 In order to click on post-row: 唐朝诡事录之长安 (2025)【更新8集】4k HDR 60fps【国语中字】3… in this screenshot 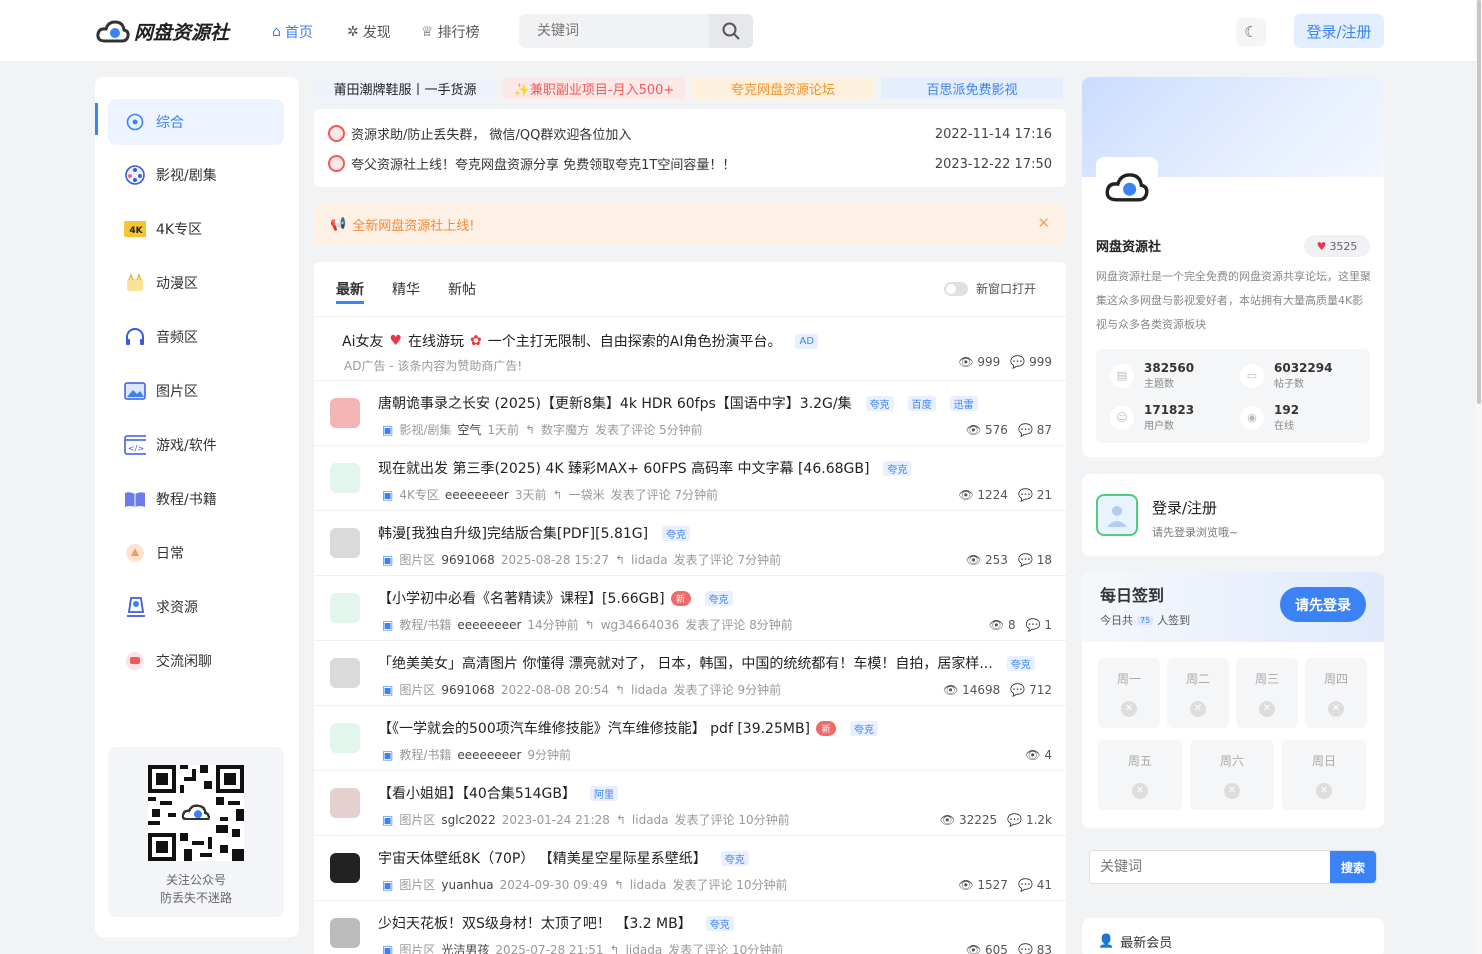, I will do `click(690, 412)`.